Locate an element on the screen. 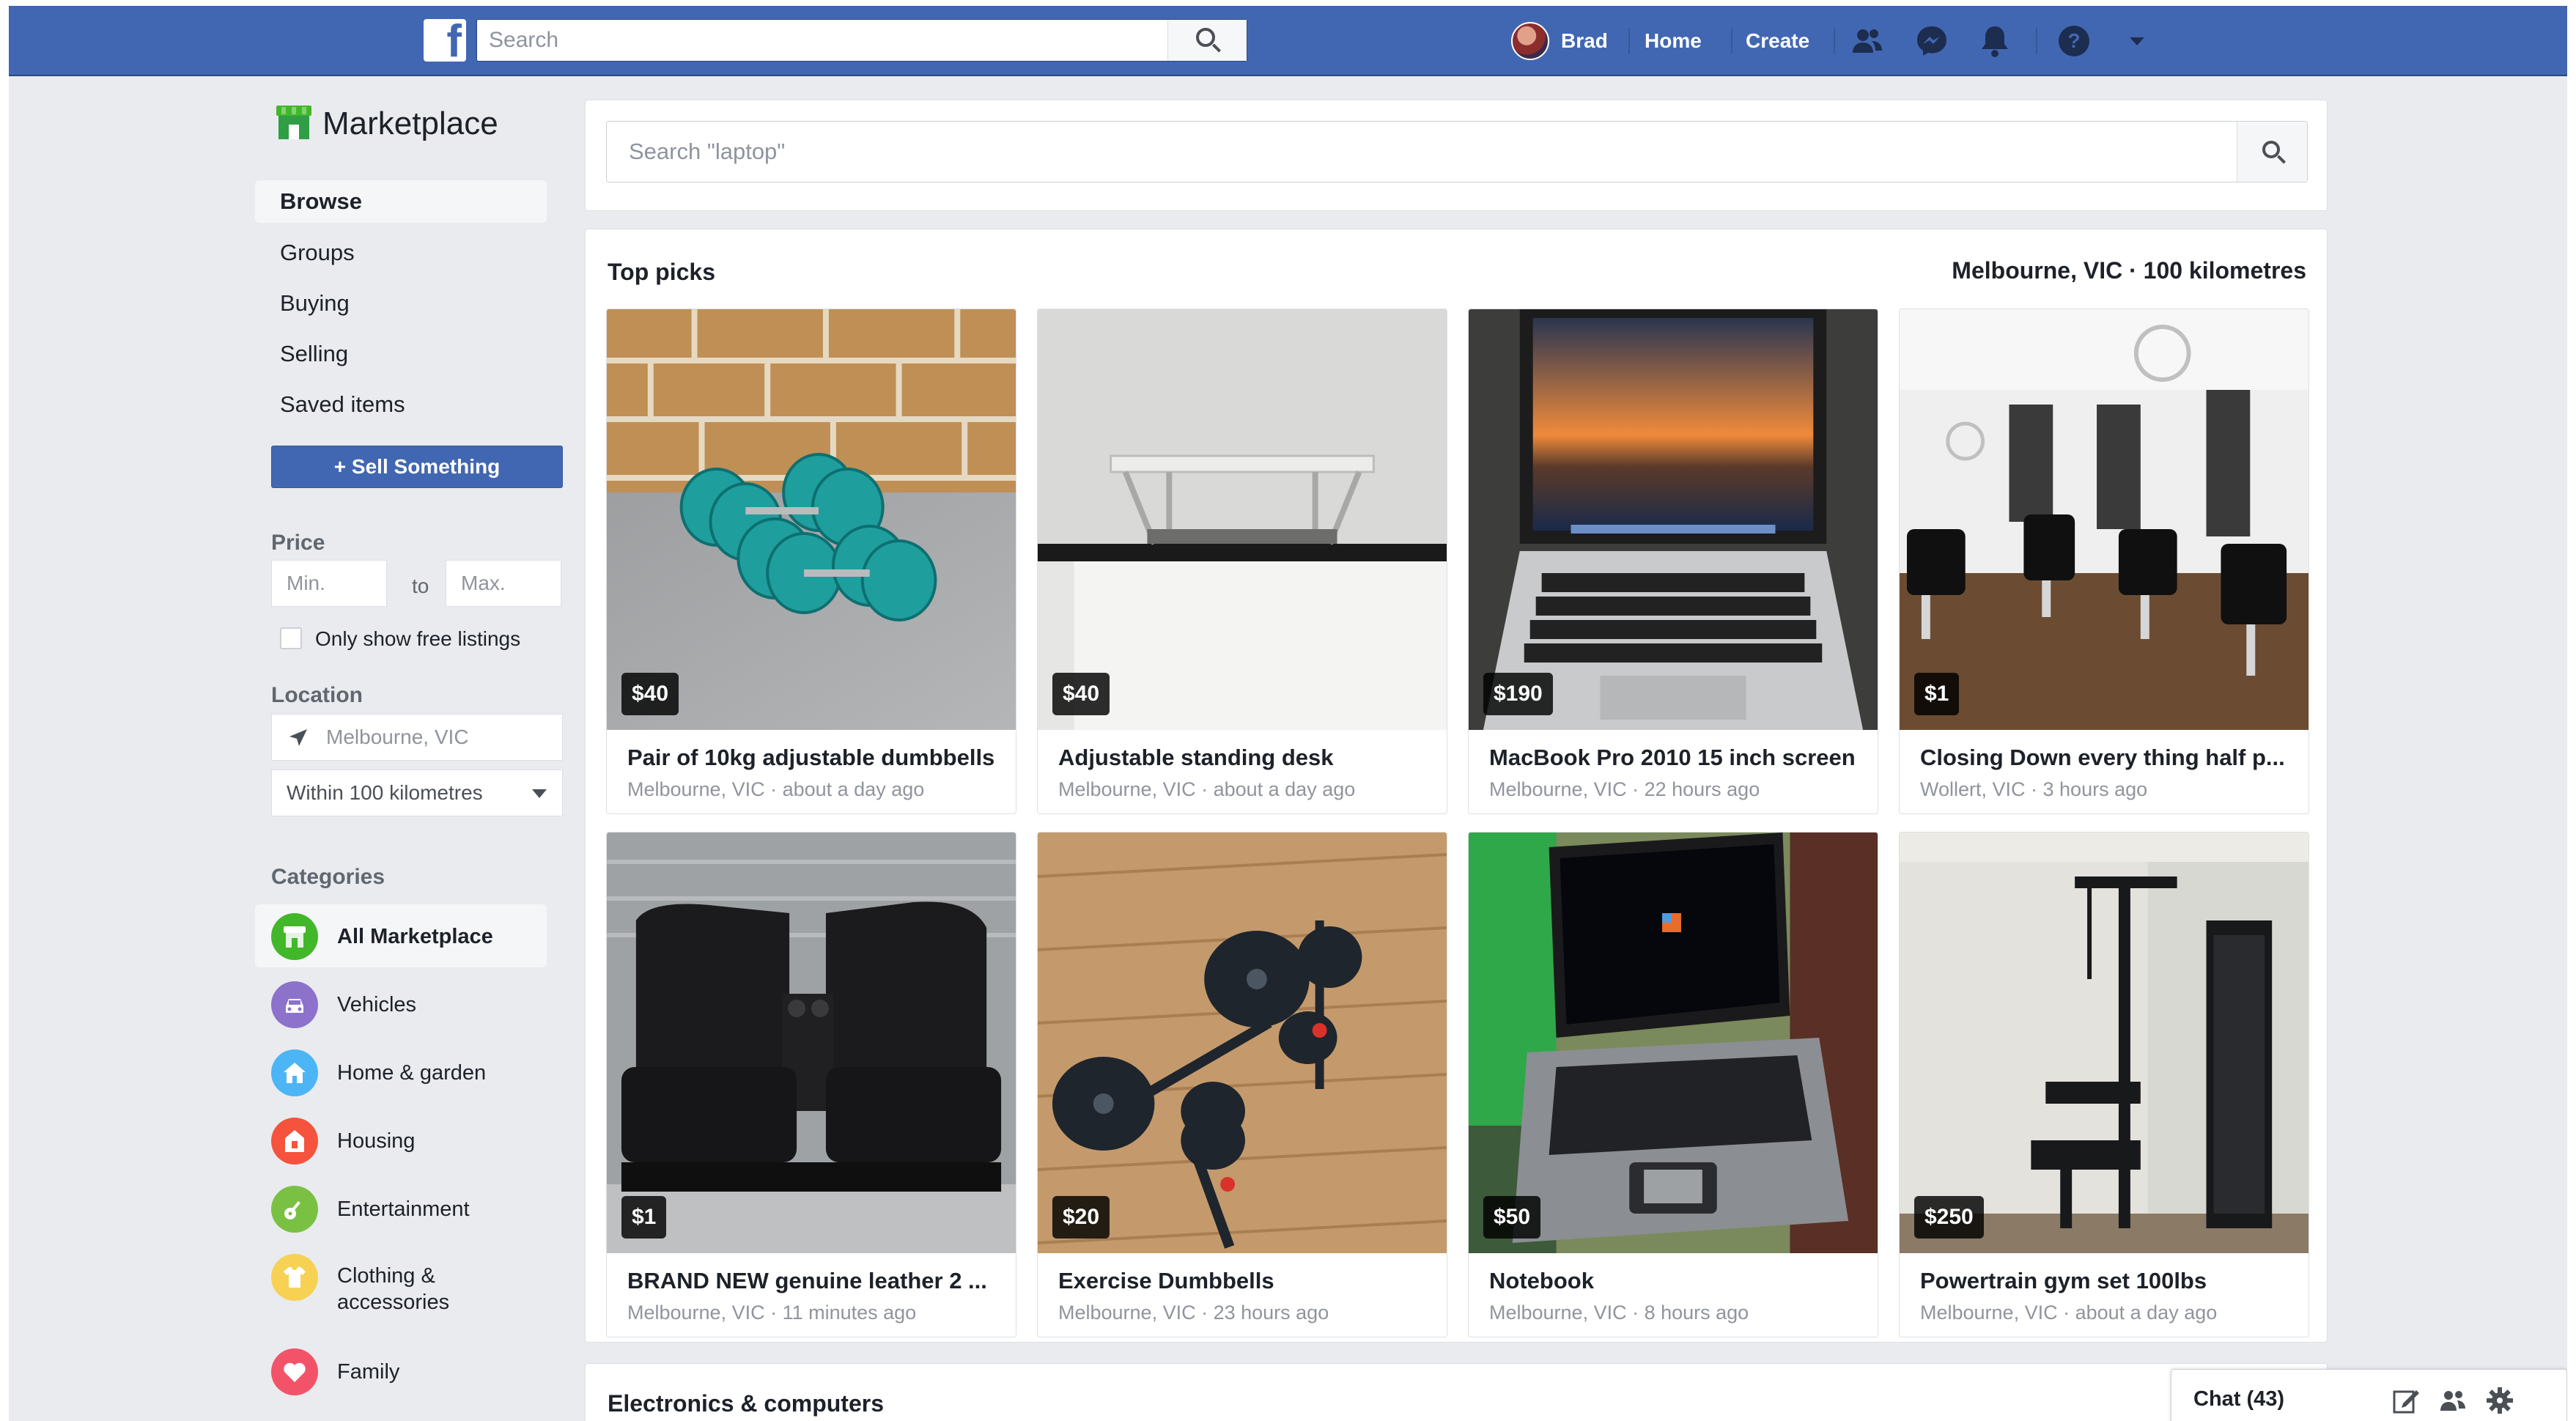  category-clothing-accessories: Clothing & accessories is located at coordinates (401, 1281).